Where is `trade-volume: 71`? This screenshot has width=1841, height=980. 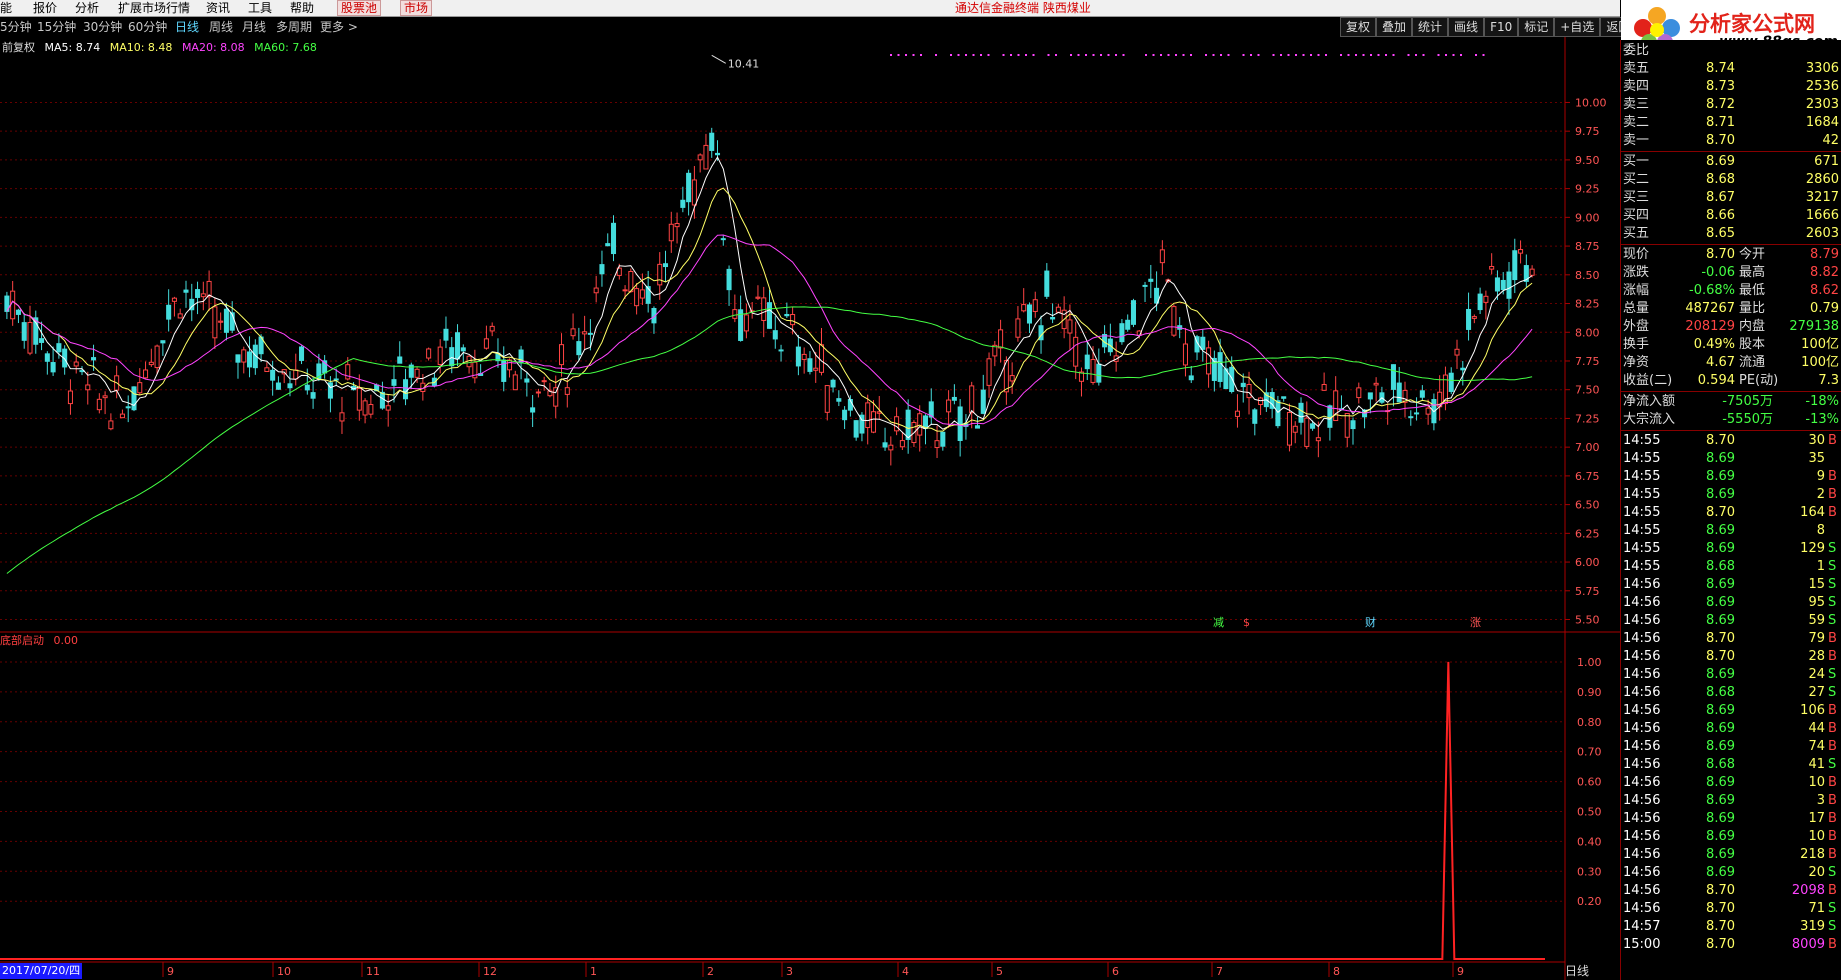
trade-volume: 71 is located at coordinates (1816, 908).